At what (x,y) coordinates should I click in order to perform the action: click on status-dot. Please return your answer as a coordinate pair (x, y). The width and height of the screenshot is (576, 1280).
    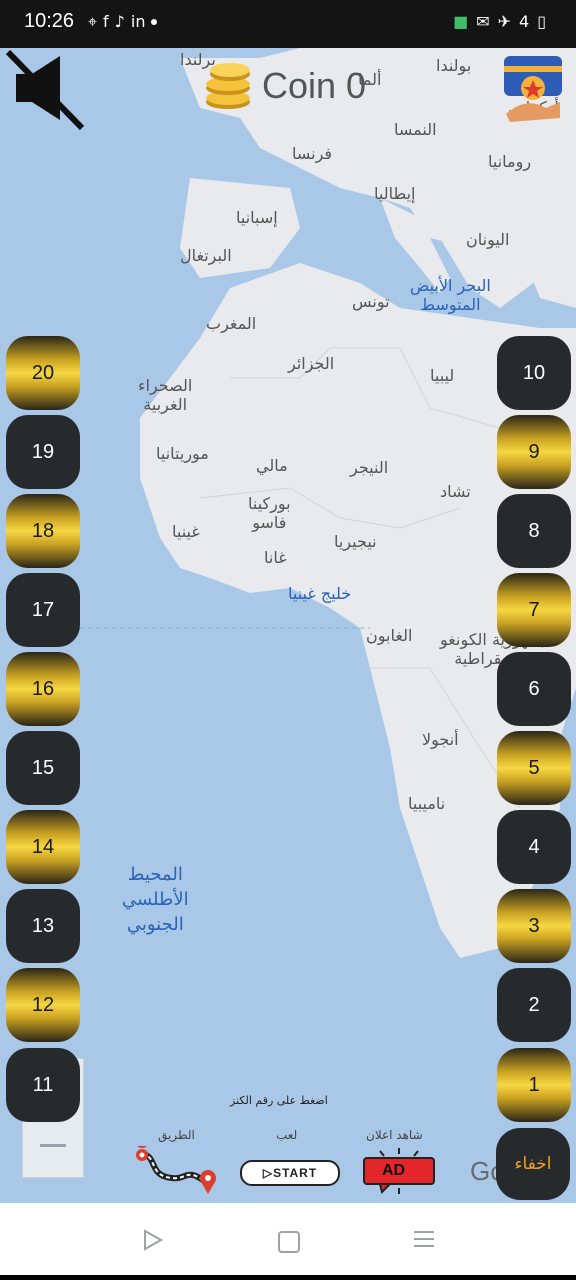
    Looking at the image, I should click on (154, 22).